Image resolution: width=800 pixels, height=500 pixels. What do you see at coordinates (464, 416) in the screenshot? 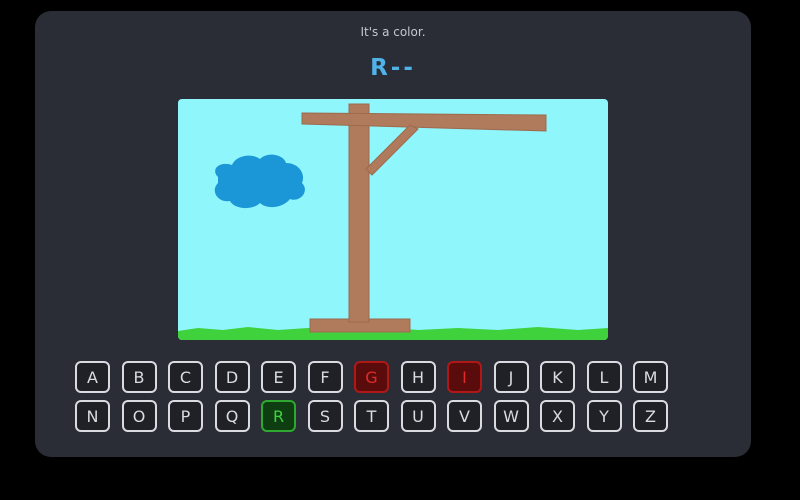
I see `key-v: V` at bounding box center [464, 416].